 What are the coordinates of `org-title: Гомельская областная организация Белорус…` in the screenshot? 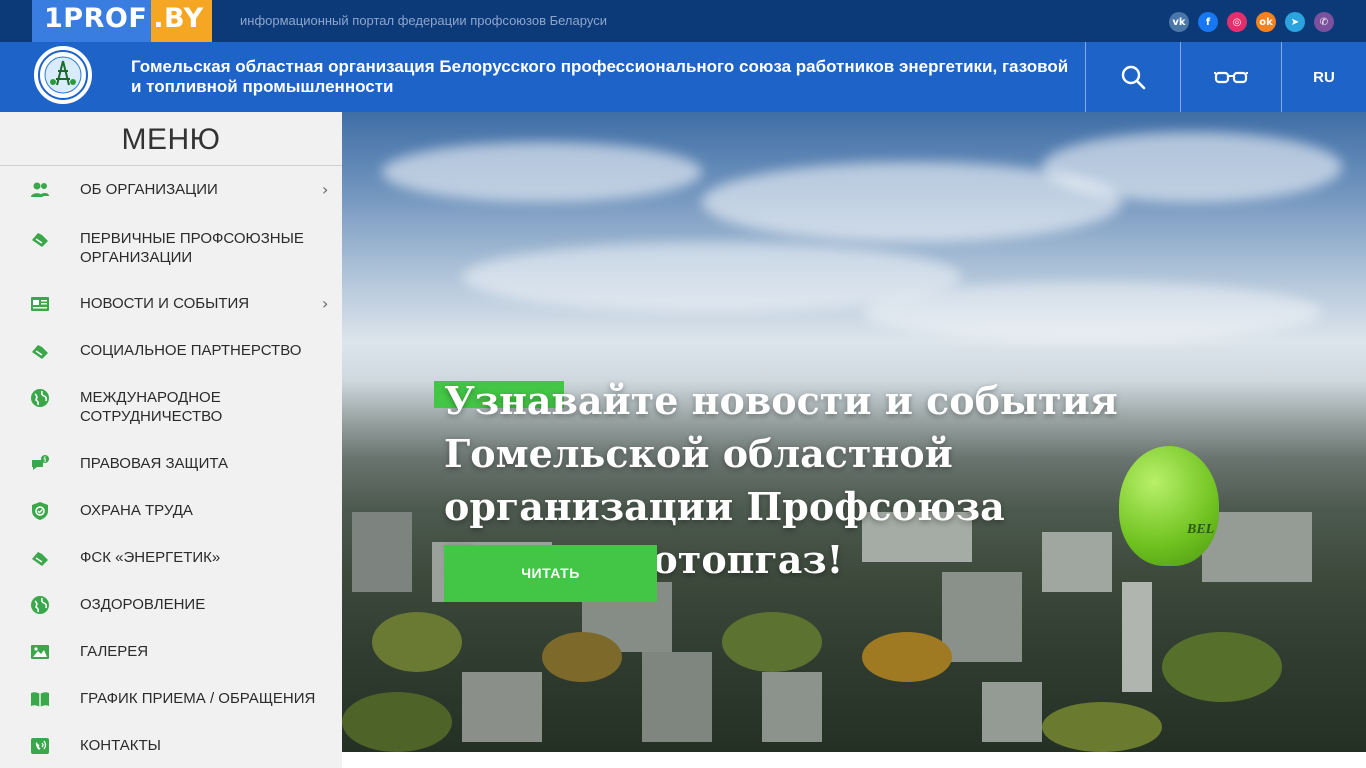 It's located at (601, 77).